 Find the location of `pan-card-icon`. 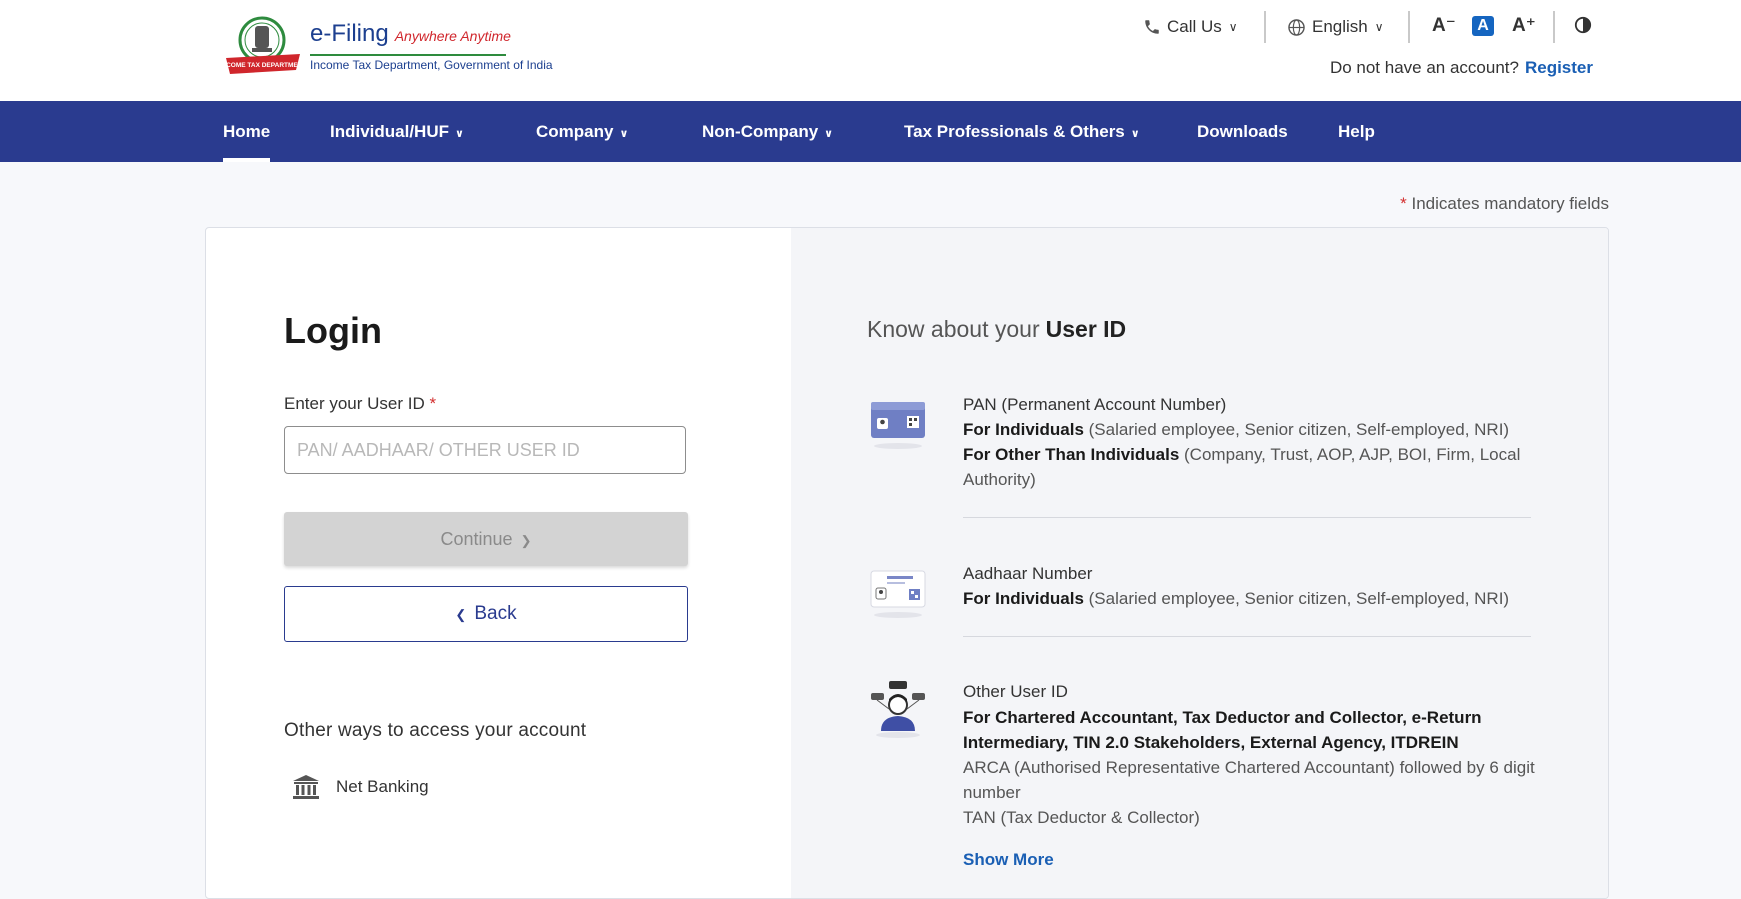

pan-card-icon is located at coordinates (898, 425).